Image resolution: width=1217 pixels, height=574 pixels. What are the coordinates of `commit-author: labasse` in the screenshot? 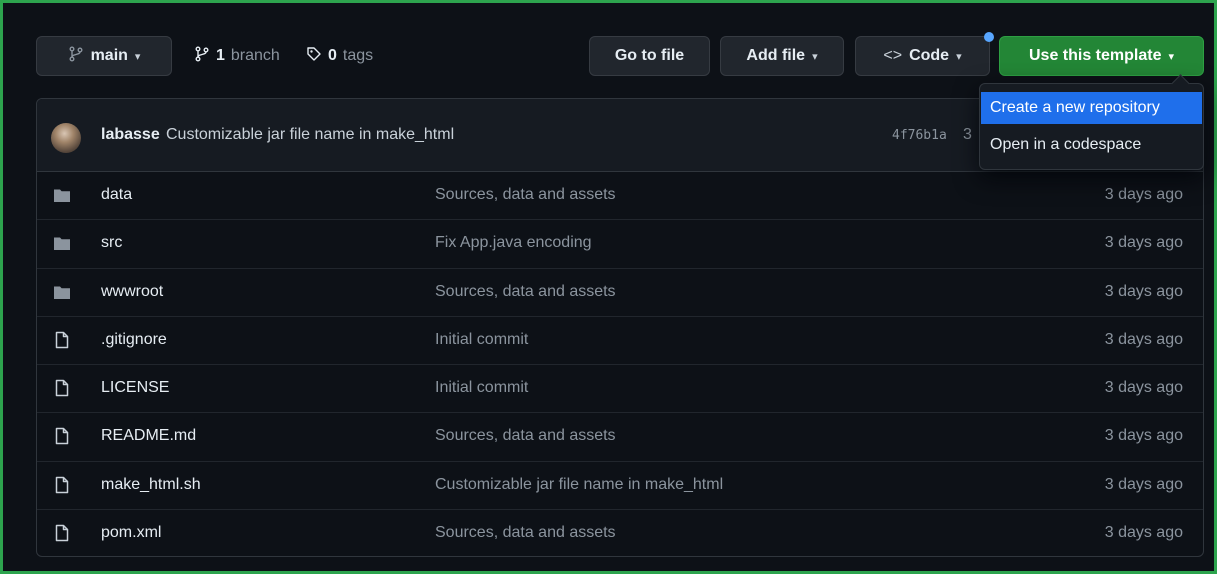 It's located at (130, 135).